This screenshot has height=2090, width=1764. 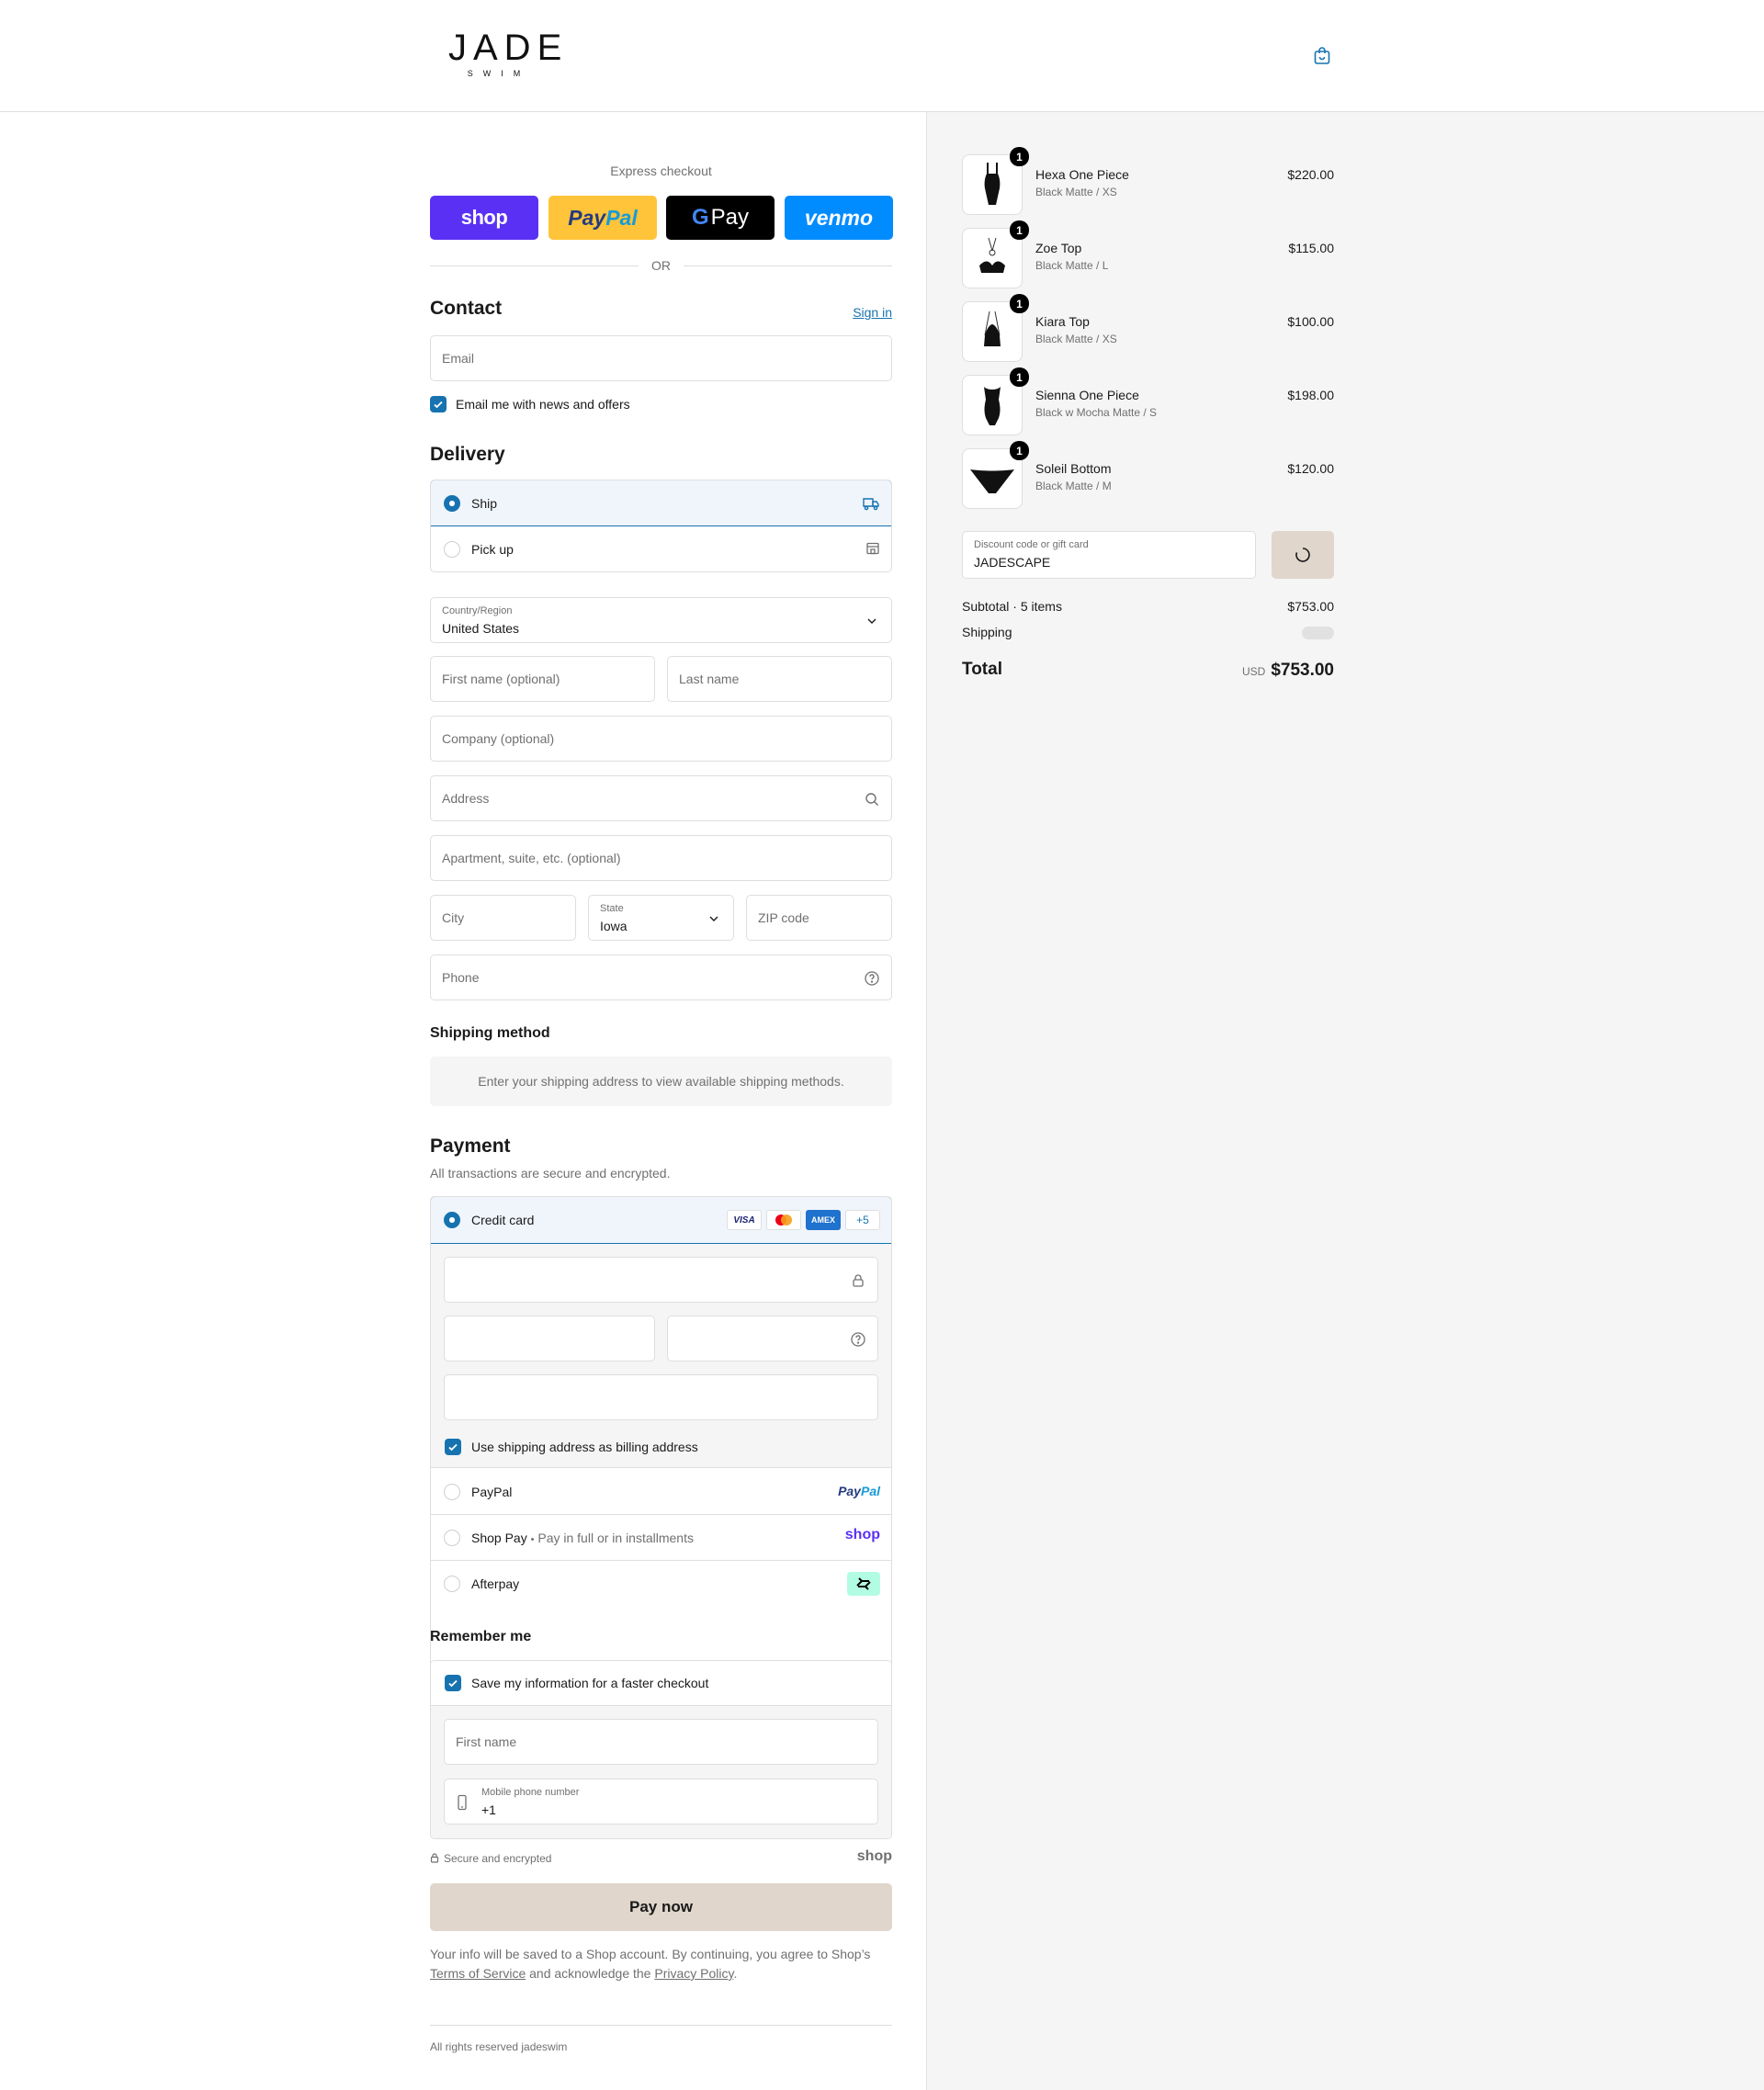 What do you see at coordinates (661, 1280) in the screenshot?
I see `card-number-field` at bounding box center [661, 1280].